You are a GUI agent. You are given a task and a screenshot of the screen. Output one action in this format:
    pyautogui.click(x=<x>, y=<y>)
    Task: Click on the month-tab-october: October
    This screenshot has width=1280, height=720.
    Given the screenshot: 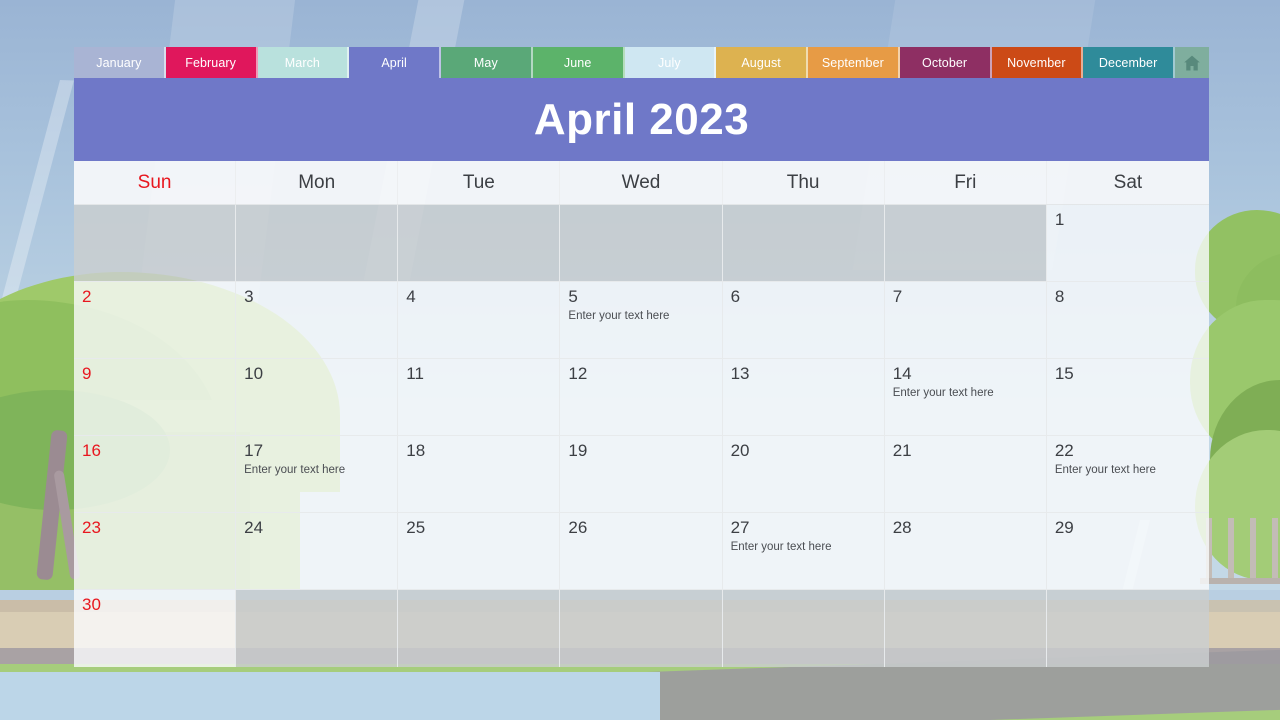 What is the action you would take?
    pyautogui.click(x=945, y=62)
    